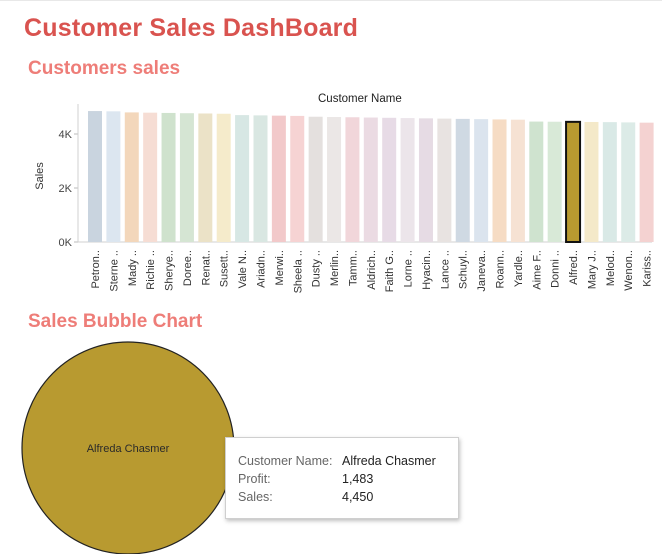 This screenshot has height=554, width=662. What do you see at coordinates (358, 497) in the screenshot?
I see `tooltip-value: 4,450` at bounding box center [358, 497].